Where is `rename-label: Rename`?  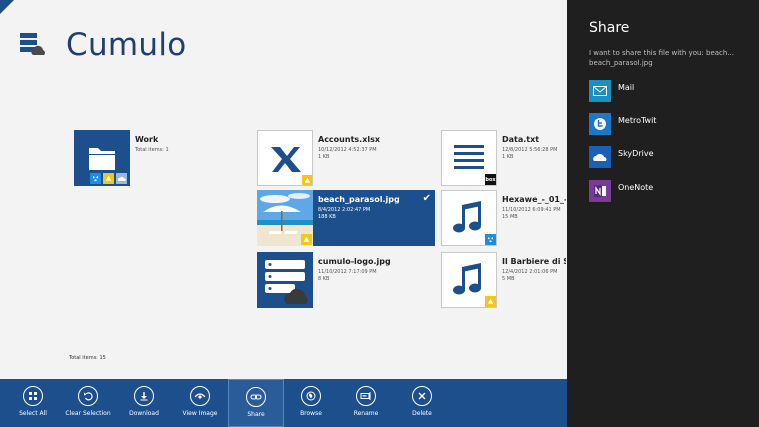 rename-label: Rename is located at coordinates (366, 413).